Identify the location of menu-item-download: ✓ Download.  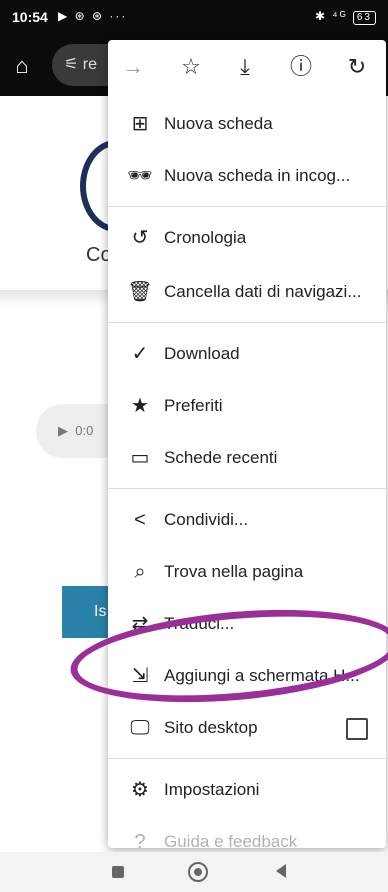
(247, 354).